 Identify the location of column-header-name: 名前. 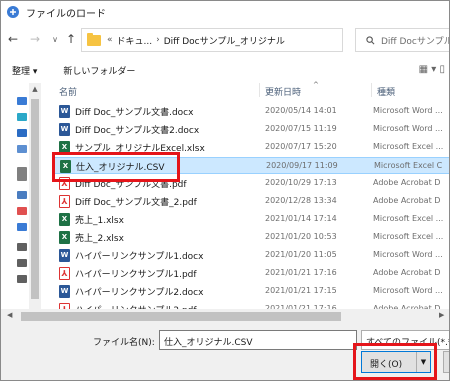
(68, 91).